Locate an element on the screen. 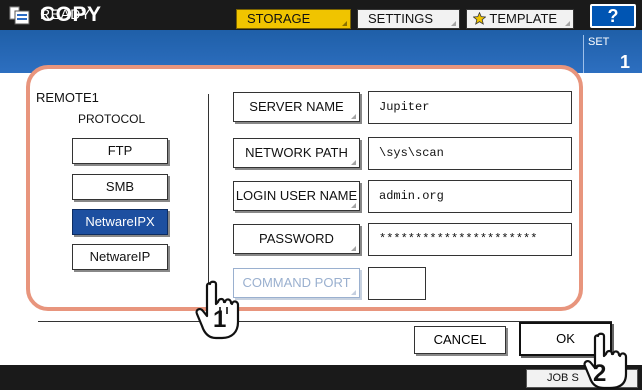 Image resolution: width=642 pixels, height=390 pixels. button-label: LOGIN USER NAME is located at coordinates (296, 195).